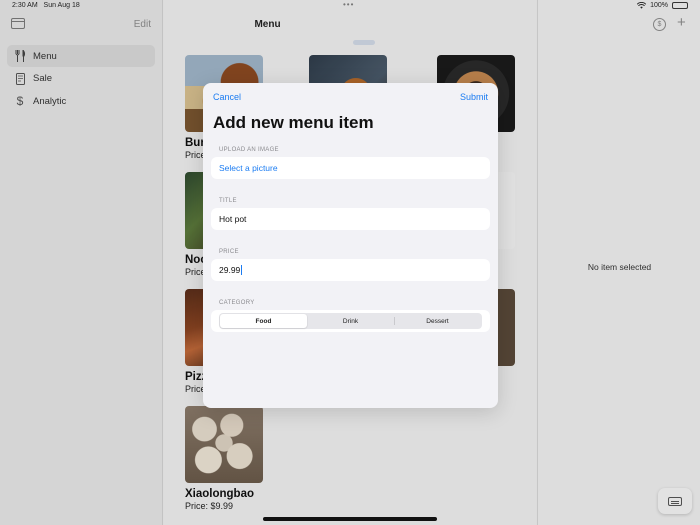 The image size is (700, 525). I want to click on battery-percent: 100%, so click(659, 5).